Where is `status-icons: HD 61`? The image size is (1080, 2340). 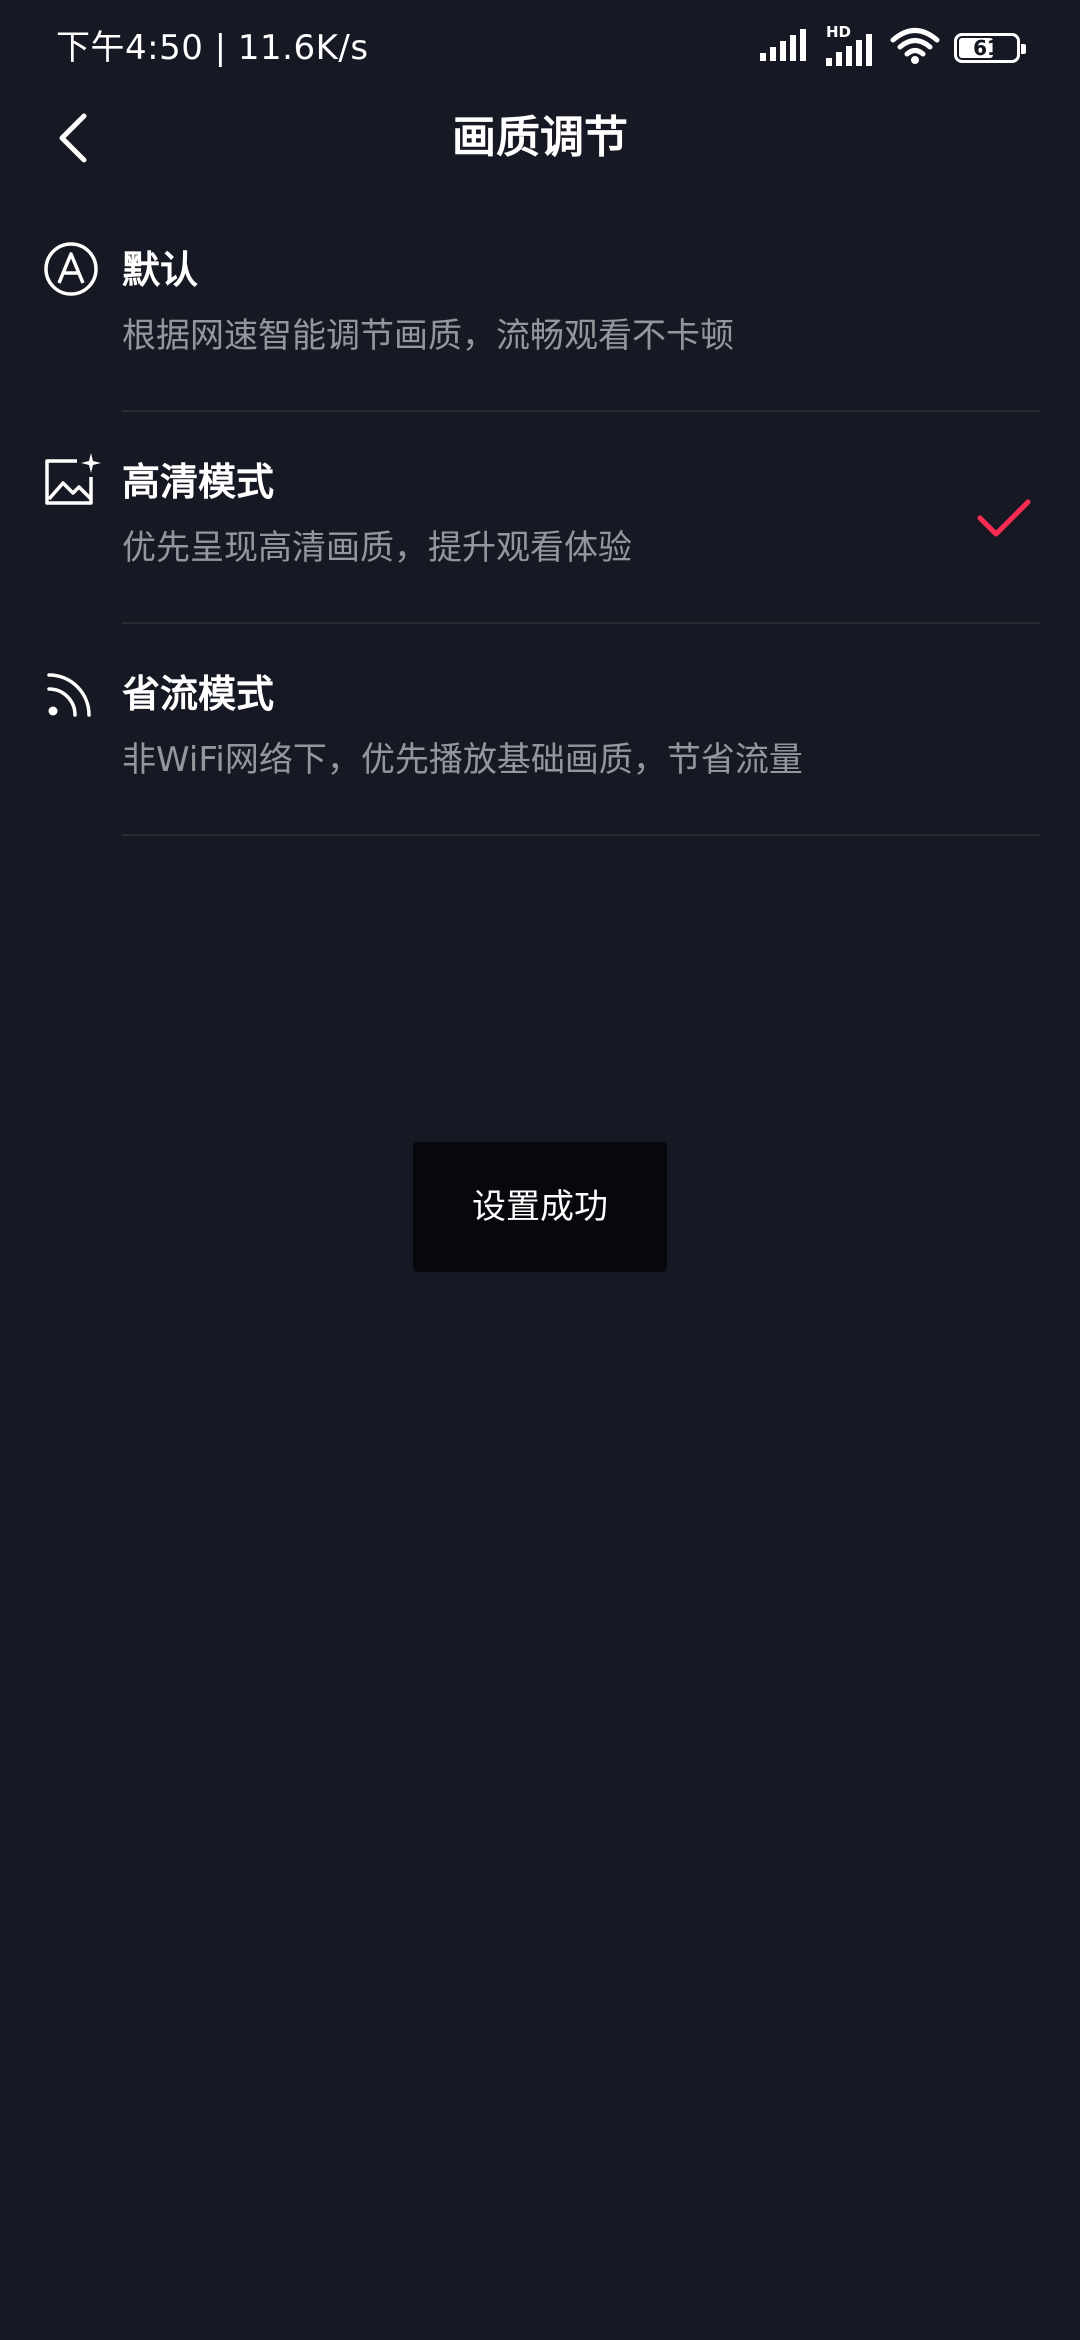
status-icons: HD 61 is located at coordinates (892, 47).